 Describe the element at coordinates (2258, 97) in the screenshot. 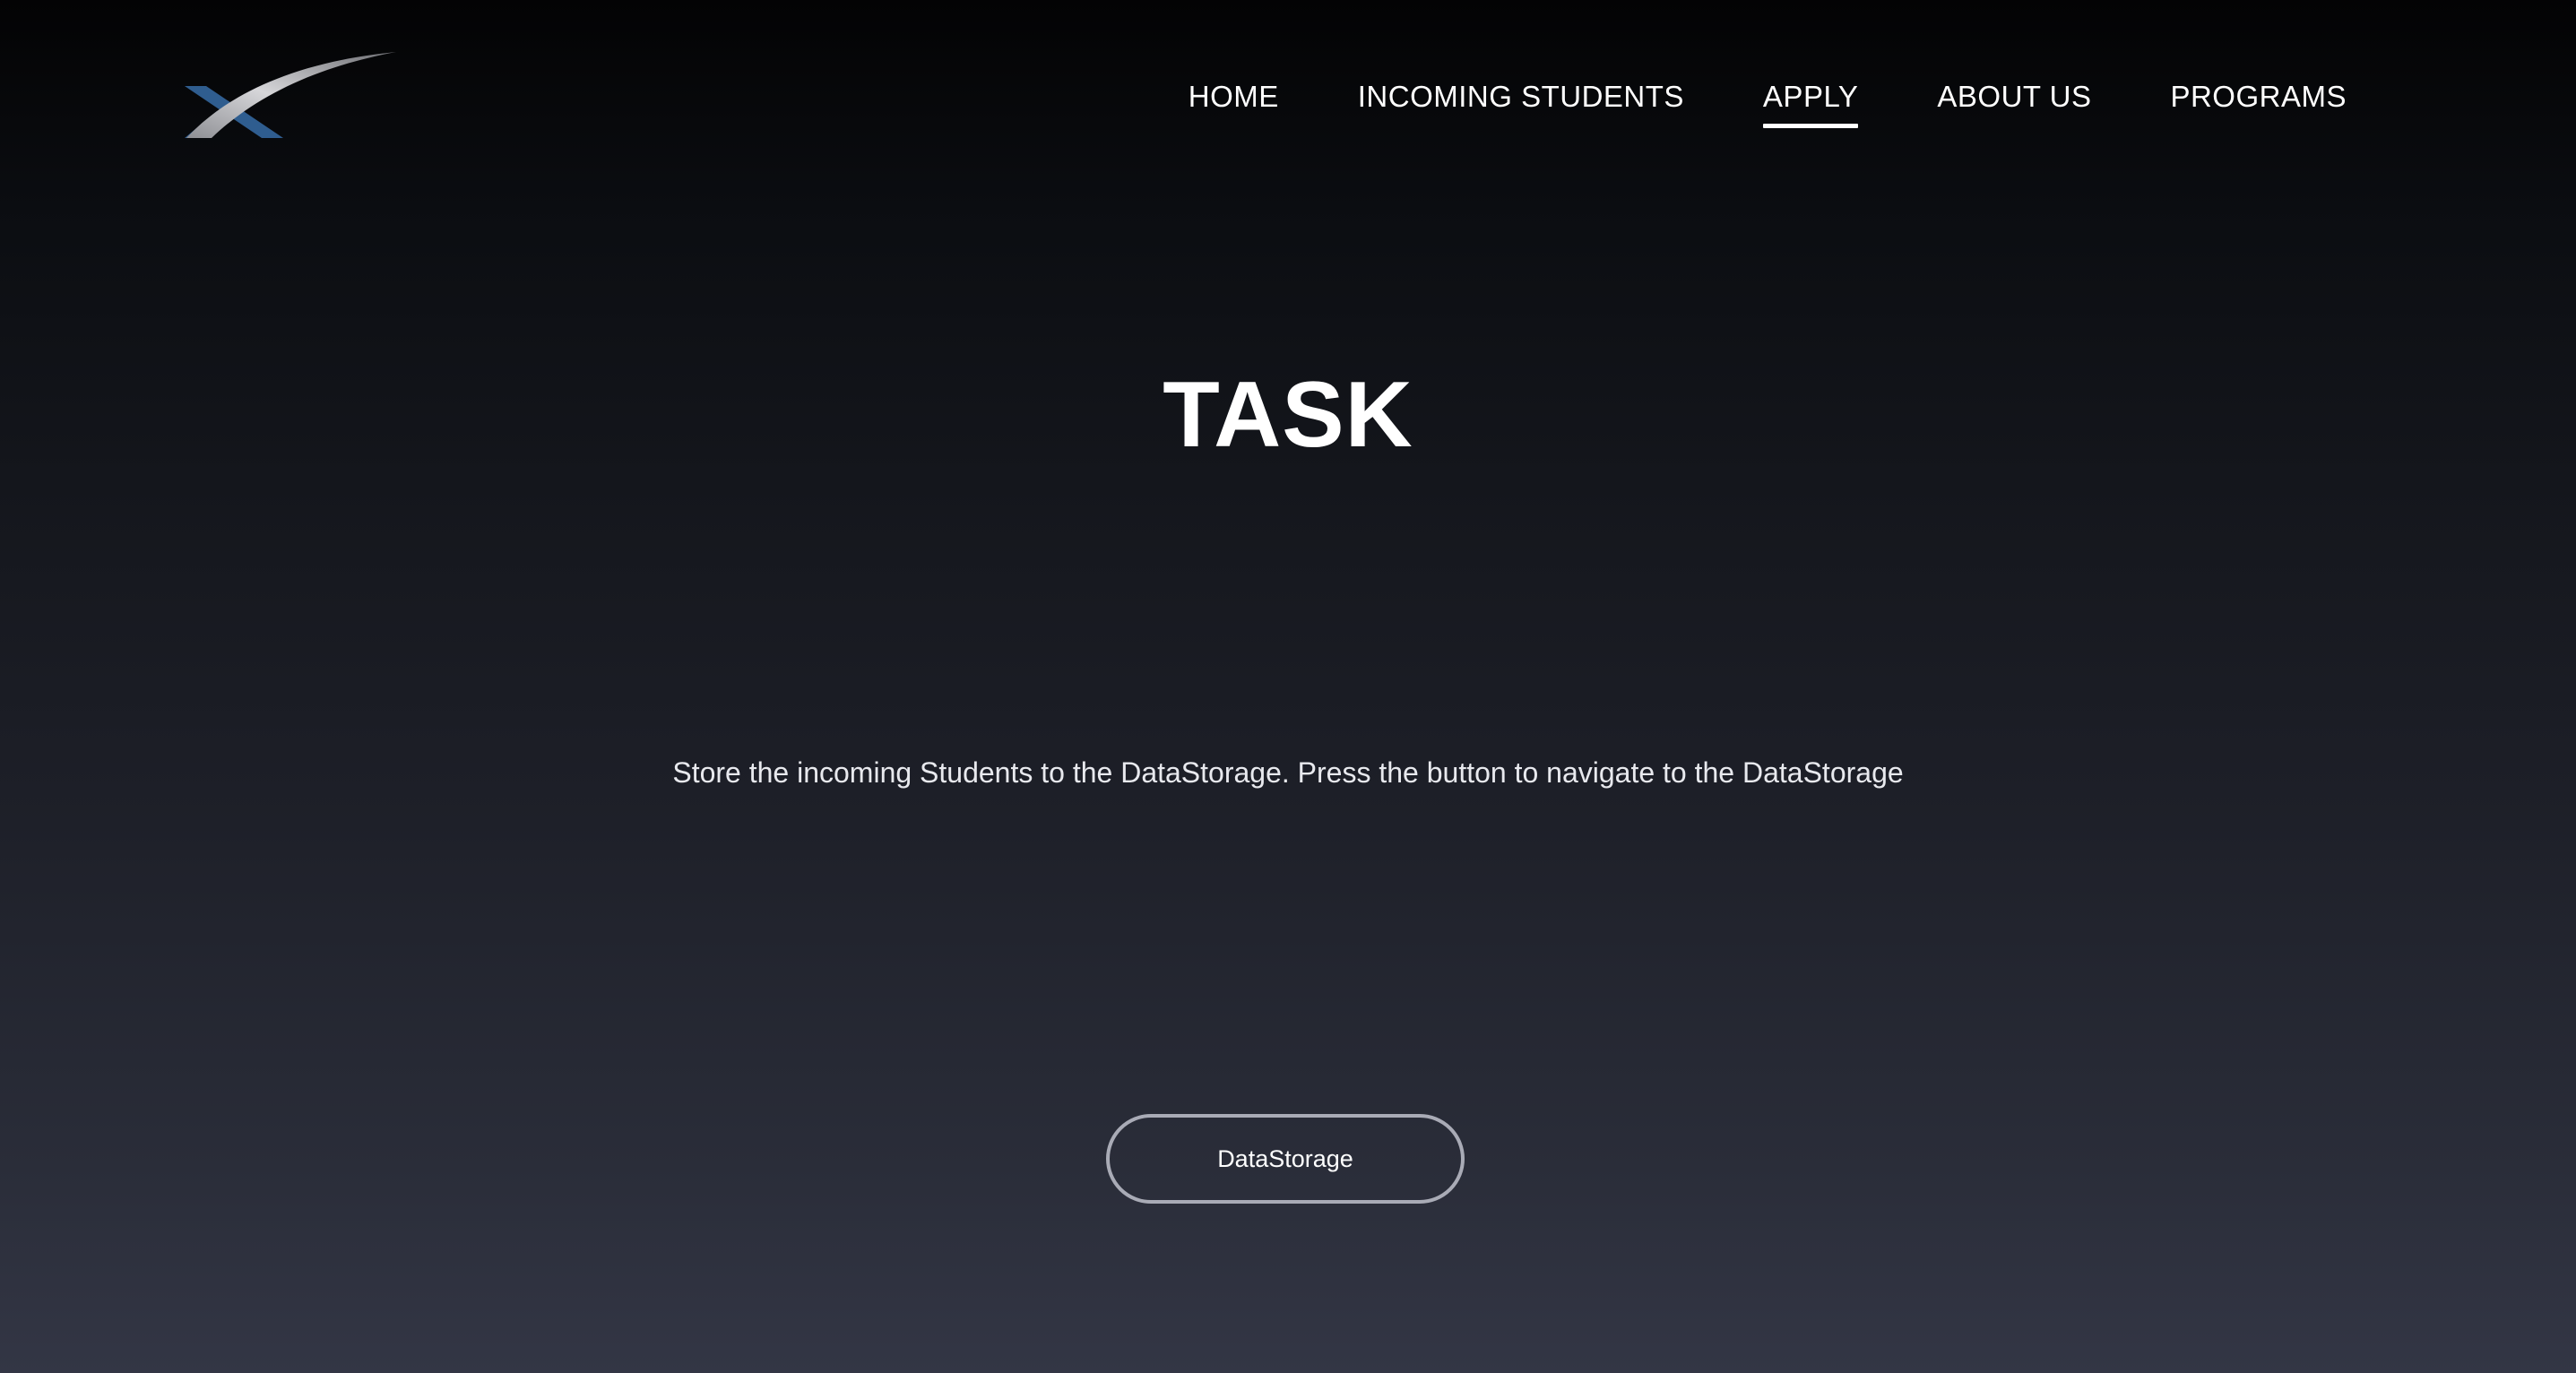

I see `nav-item-programs: PROGRAMS` at that location.